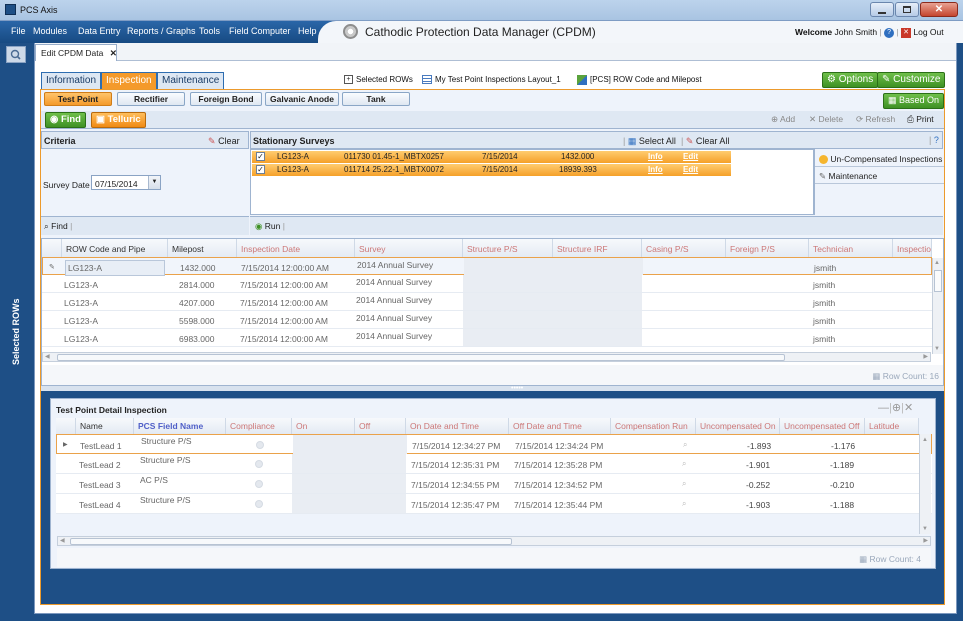  I want to click on logout-icon: ✕, so click(906, 32).